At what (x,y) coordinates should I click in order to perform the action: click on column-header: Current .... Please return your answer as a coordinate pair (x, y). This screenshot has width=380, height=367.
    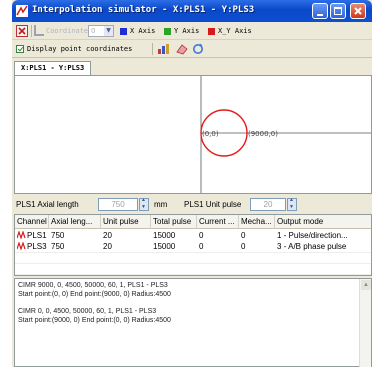
    Looking at the image, I should click on (218, 222).